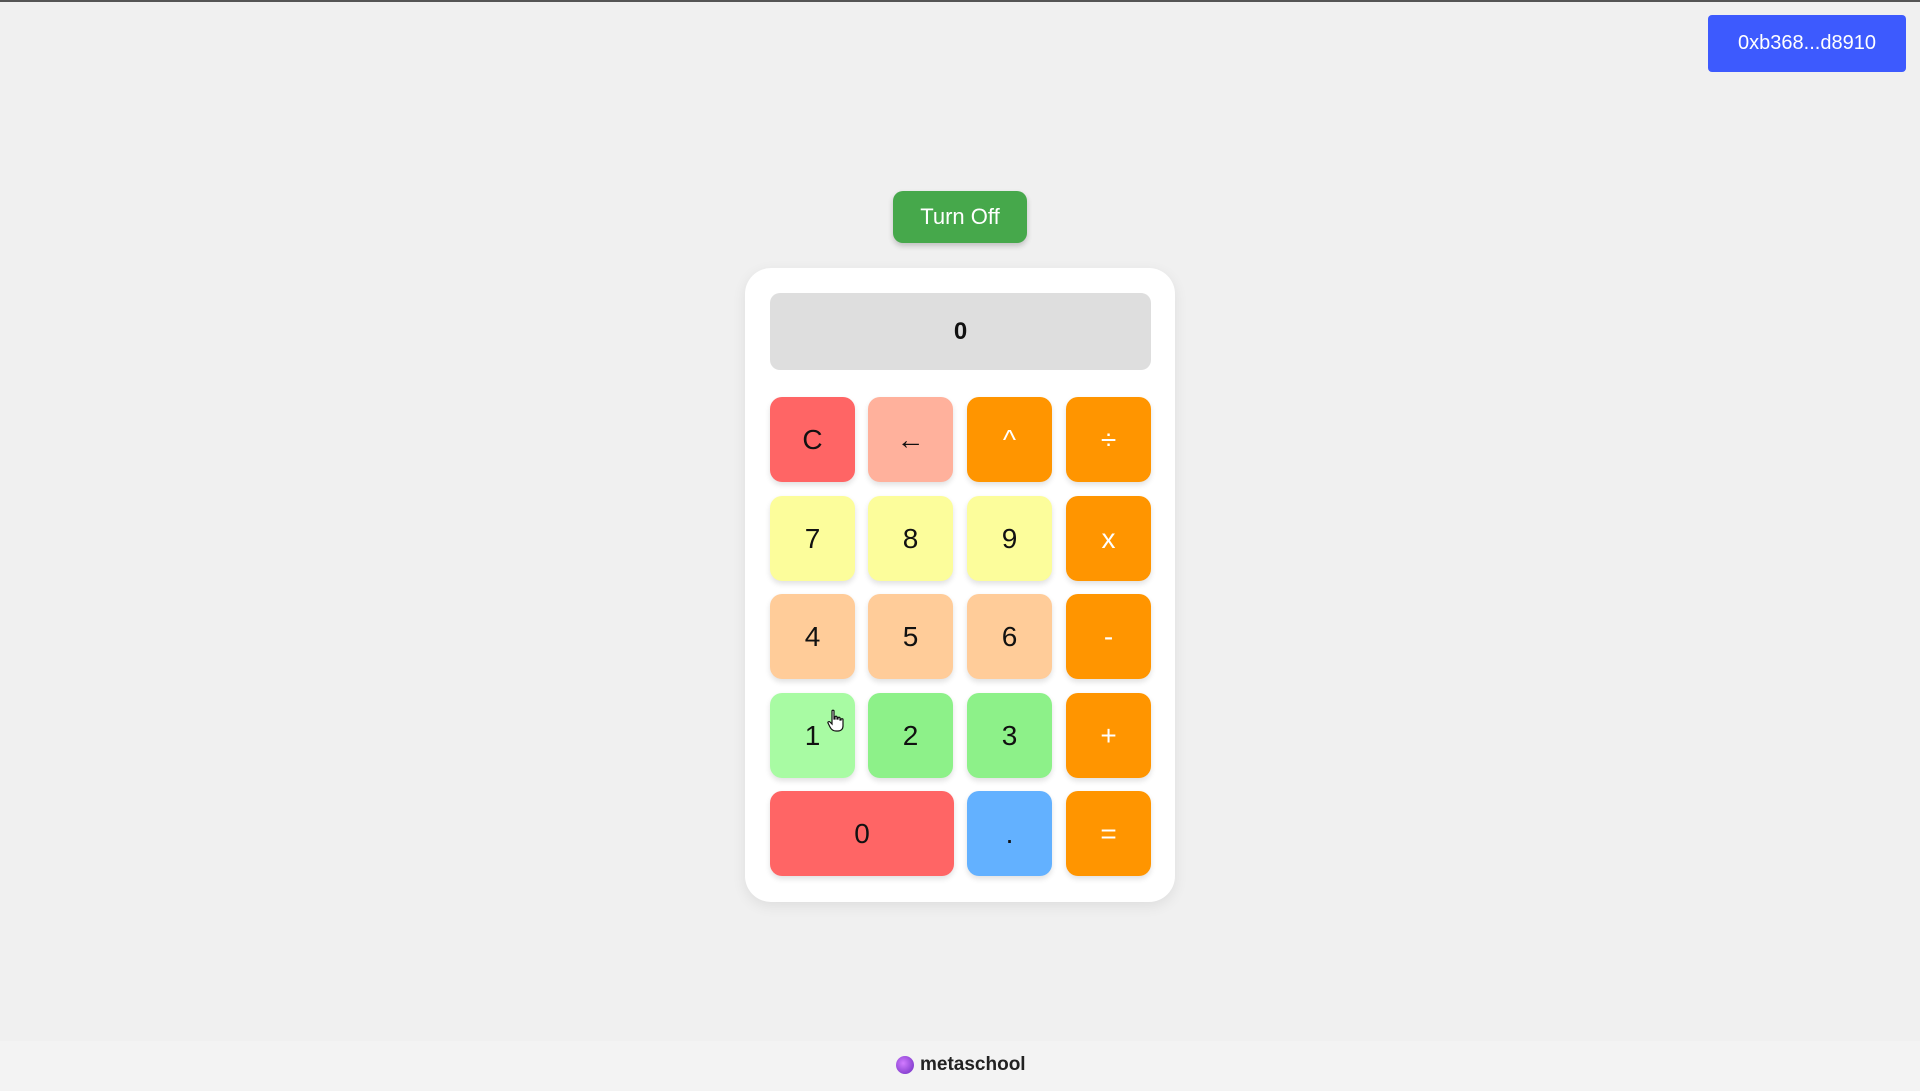 The image size is (1920, 1091). Describe the element at coordinates (1108, 735) in the screenshot. I see `add-button: +` at that location.